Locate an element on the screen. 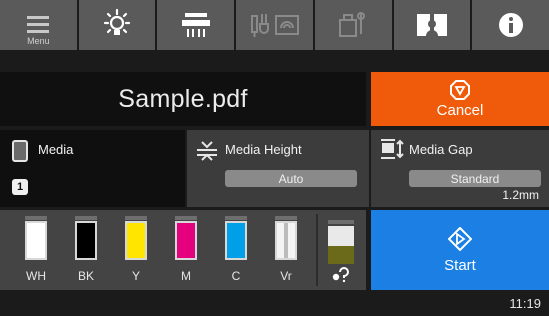 This screenshot has width=549, height=316. maintenance-box-icon is located at coordinates (335, 250).